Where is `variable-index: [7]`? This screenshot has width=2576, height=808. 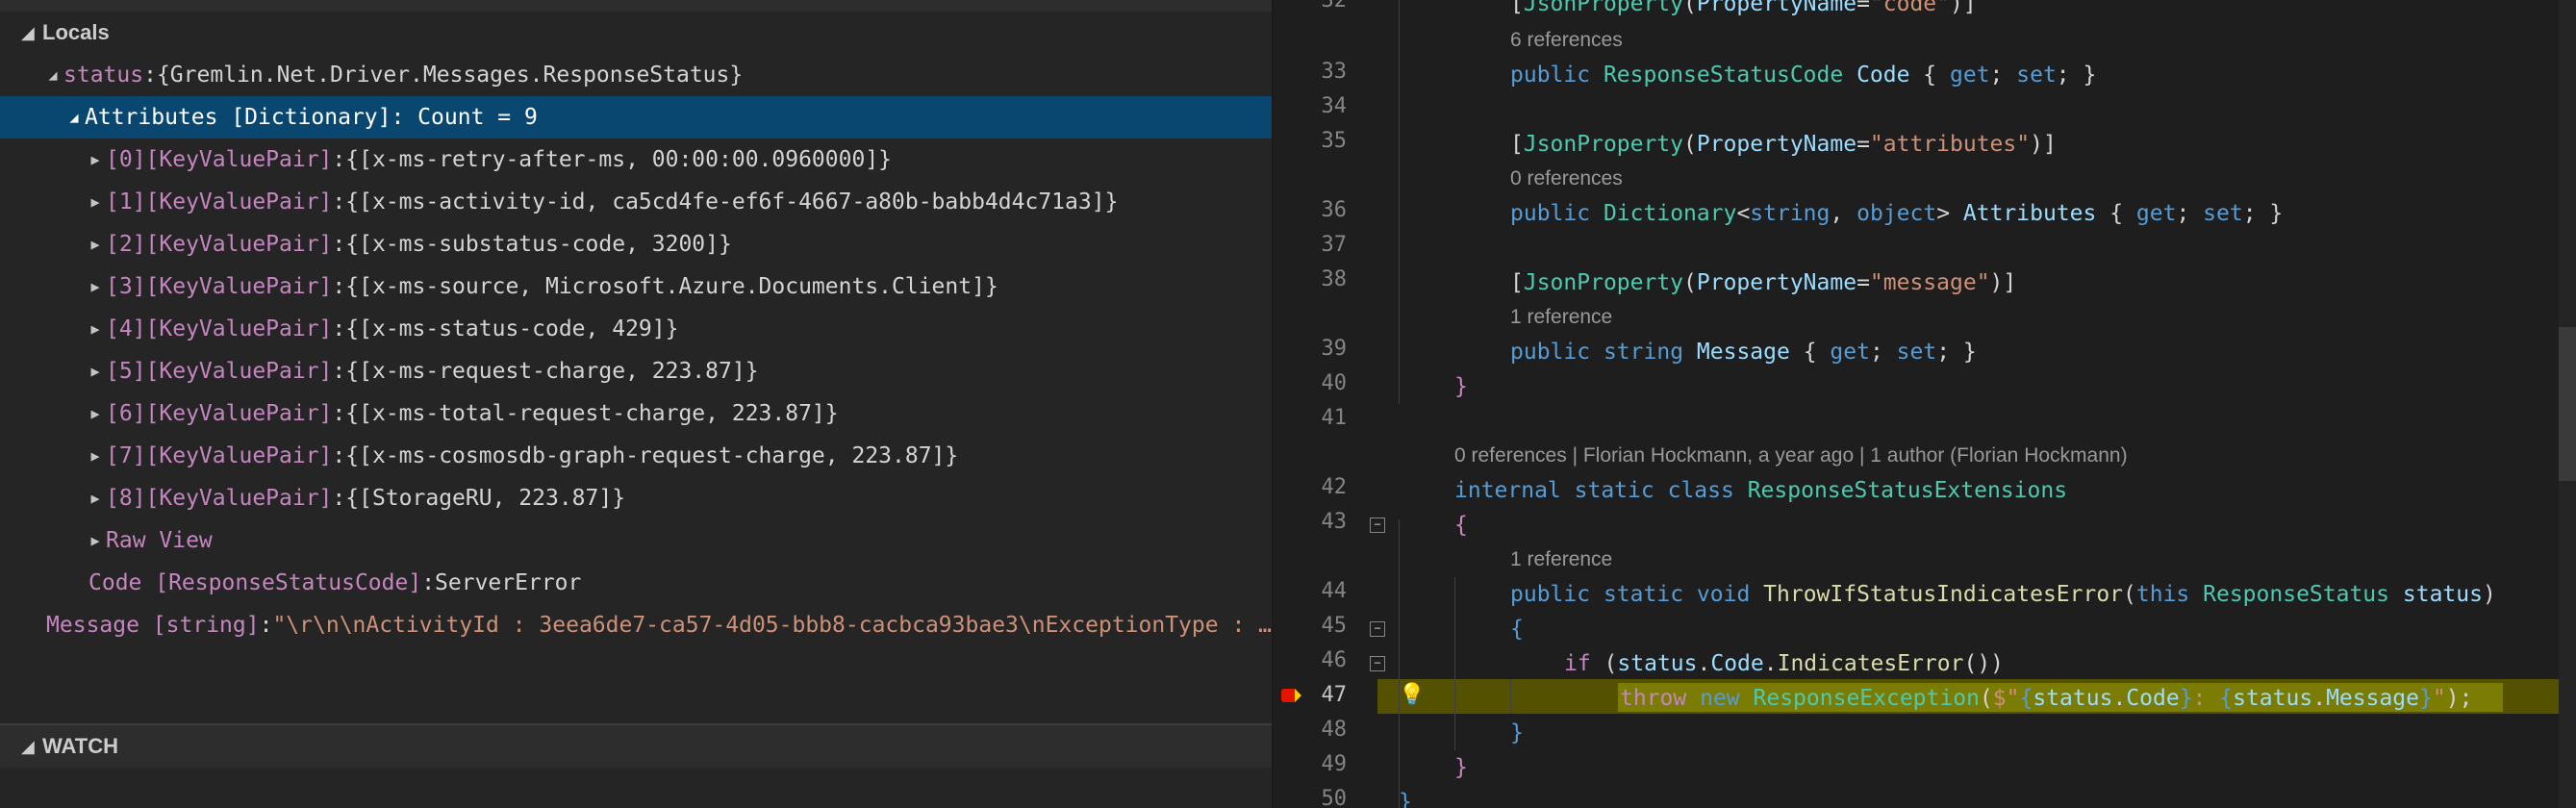
variable-index: [7] is located at coordinates (126, 455).